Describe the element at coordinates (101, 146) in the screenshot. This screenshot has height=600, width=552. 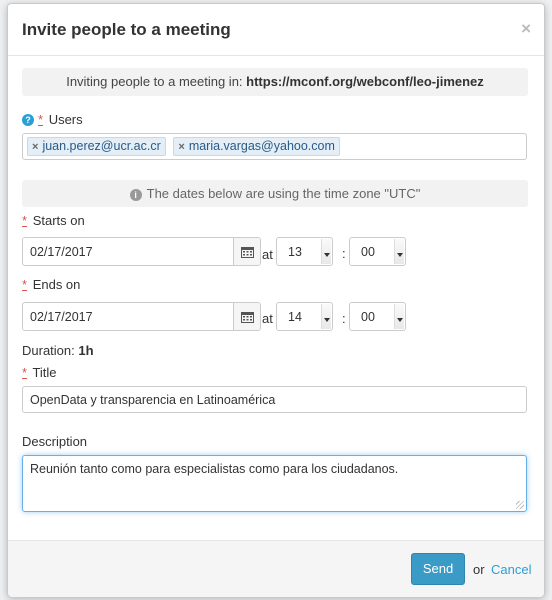
I see `user-tag-label: juan.perez@ucr.ac.cr` at that location.